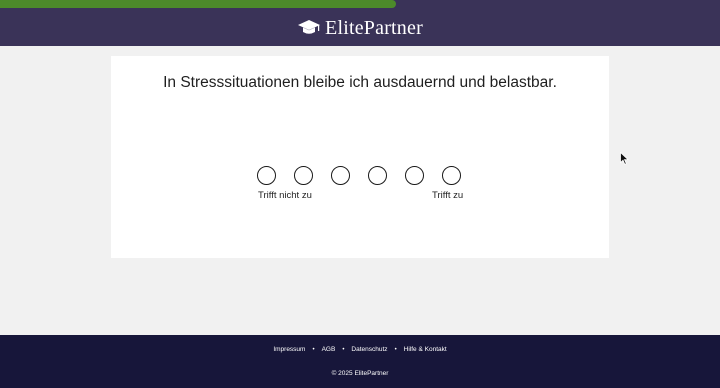 The width and height of the screenshot is (720, 388). I want to click on rating-scale, so click(362, 178).